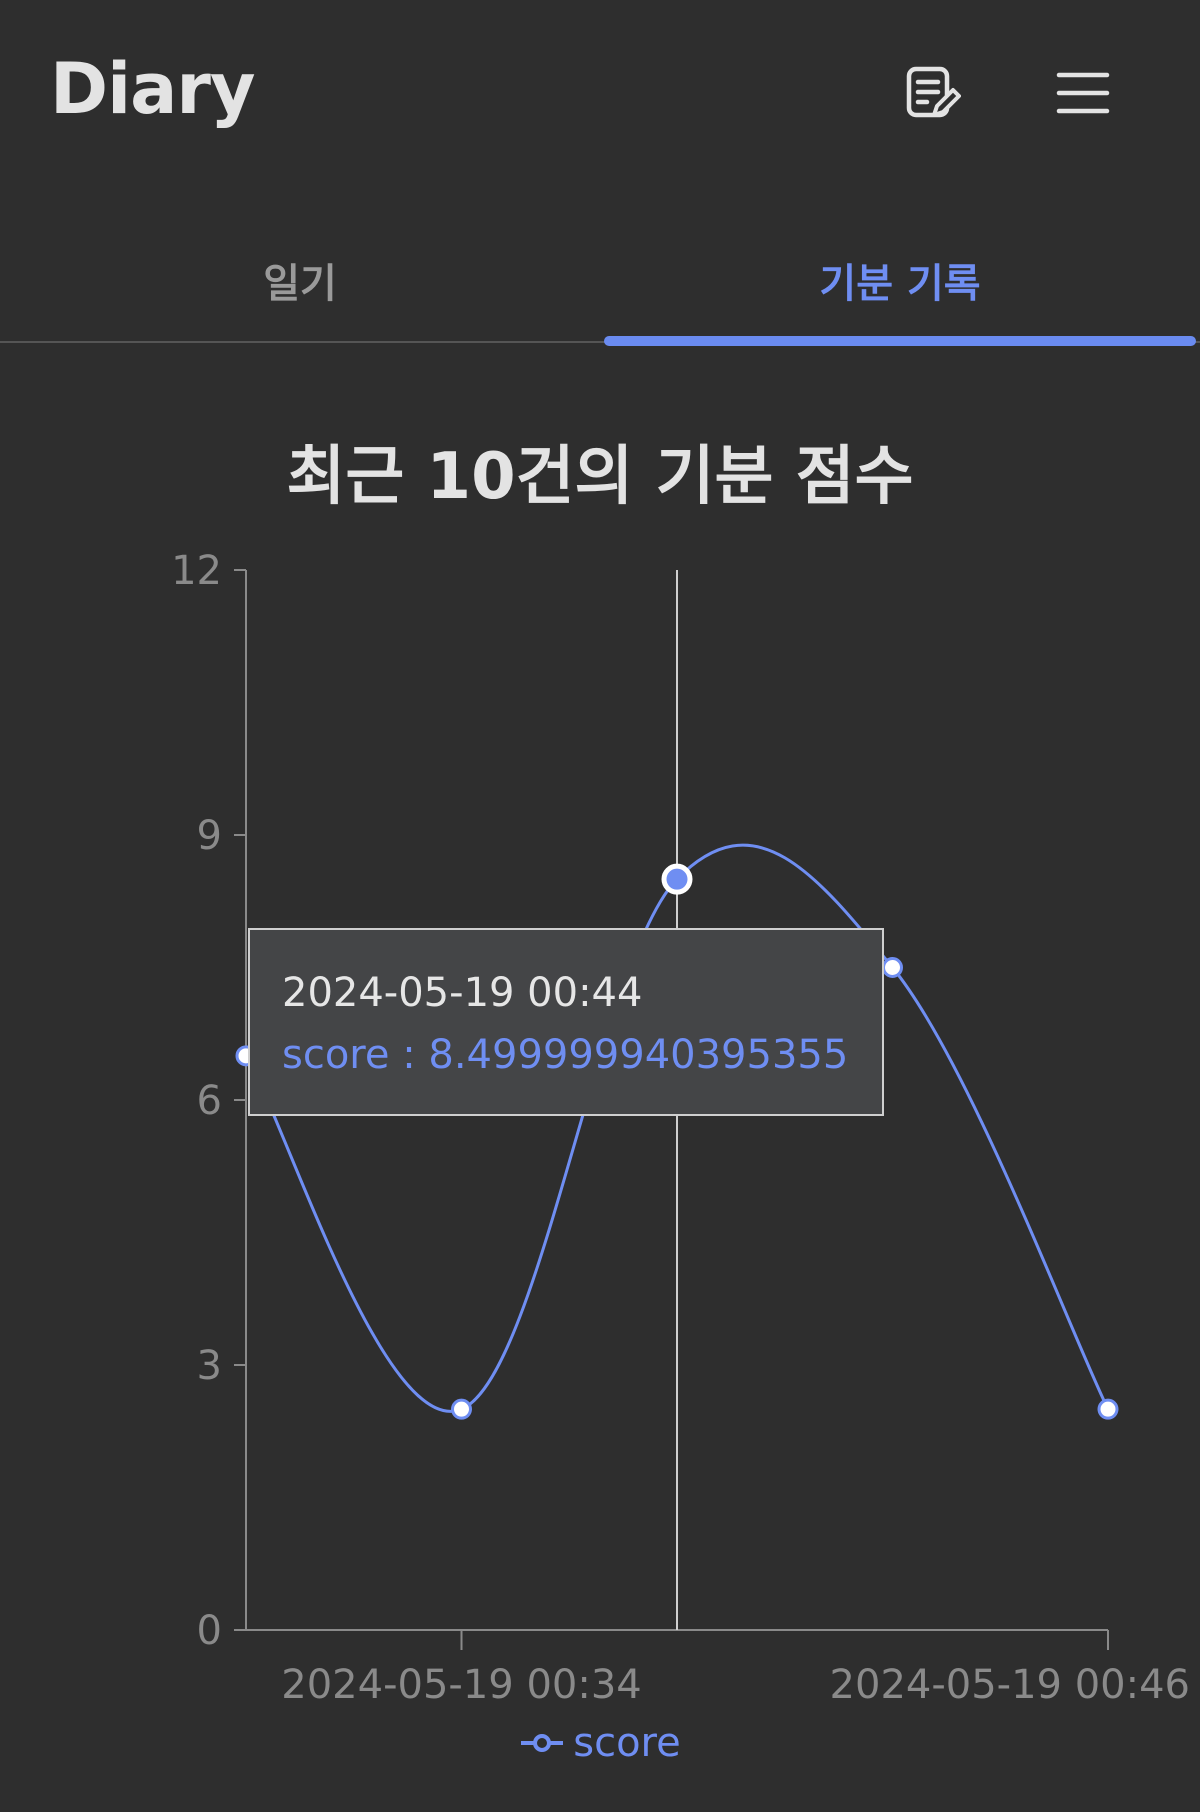 This screenshot has height=1812, width=1200. I want to click on y-tick-label: 6, so click(209, 1101).